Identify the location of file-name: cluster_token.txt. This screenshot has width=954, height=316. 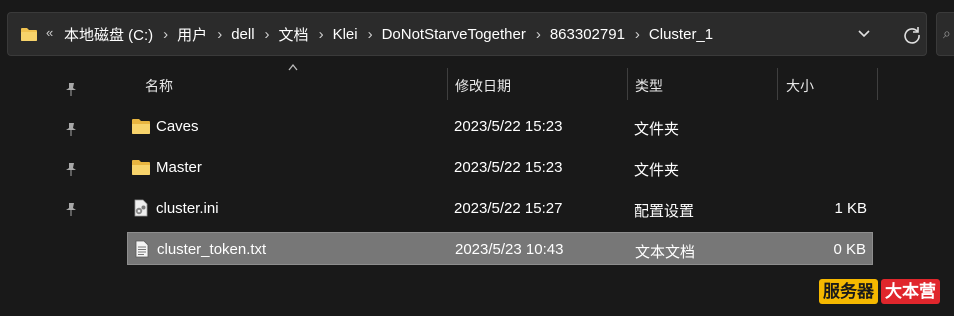
(212, 249).